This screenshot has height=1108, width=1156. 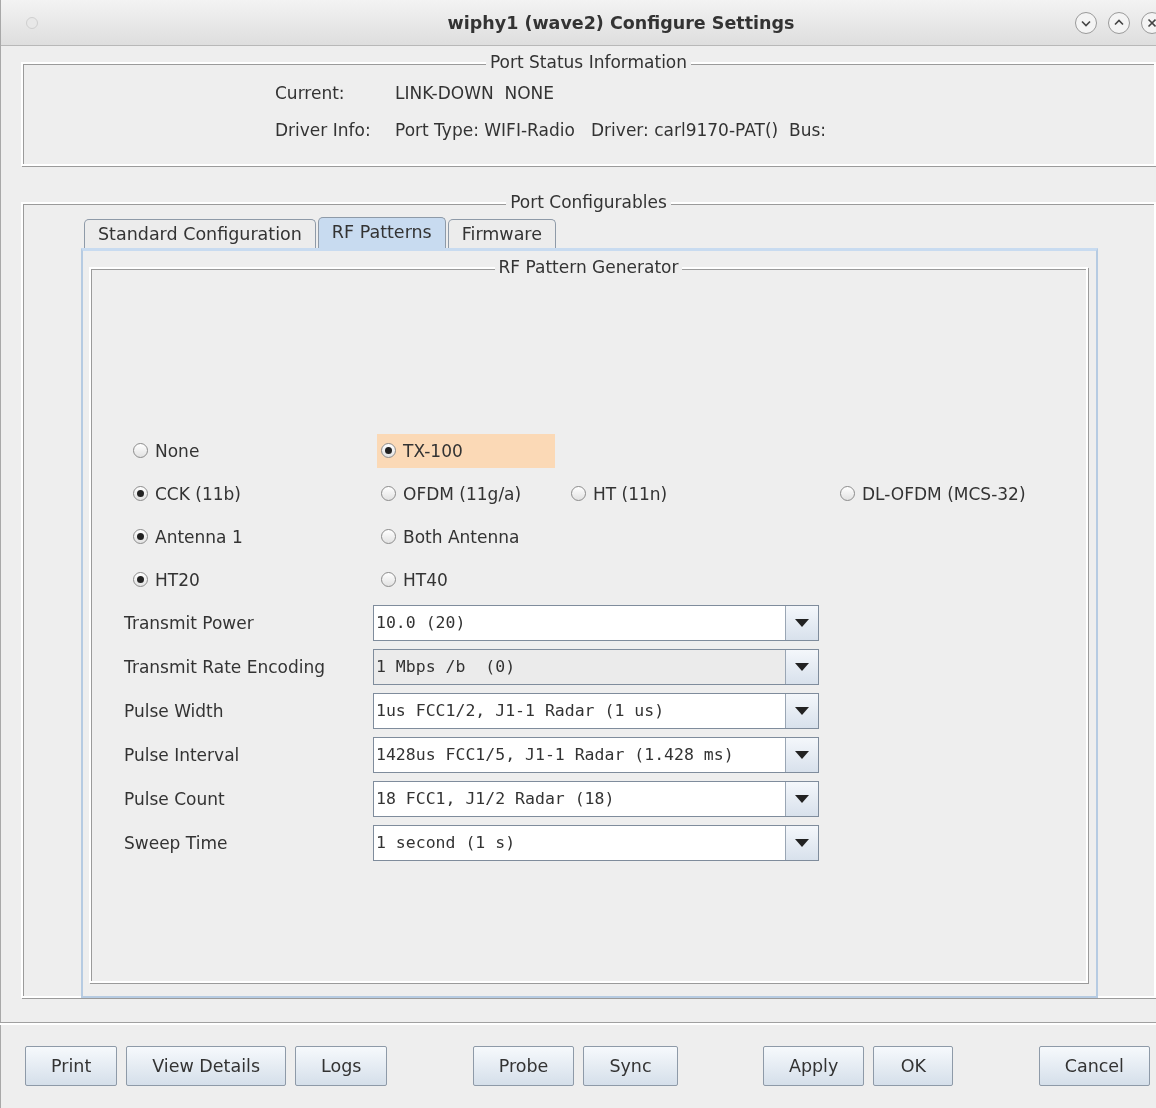 What do you see at coordinates (452, 493) in the screenshot?
I see `radio-option: OFDM (11g/a)` at bounding box center [452, 493].